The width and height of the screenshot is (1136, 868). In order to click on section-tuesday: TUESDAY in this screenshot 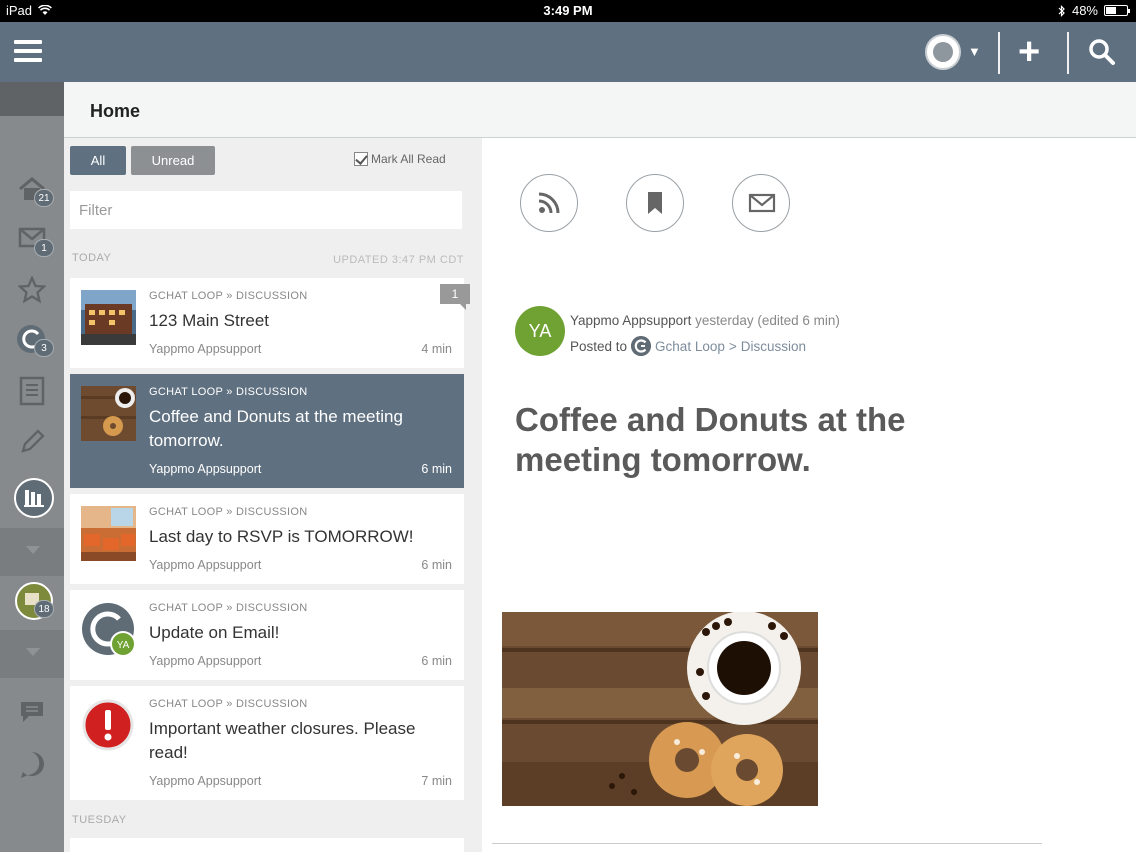, I will do `click(99, 820)`.